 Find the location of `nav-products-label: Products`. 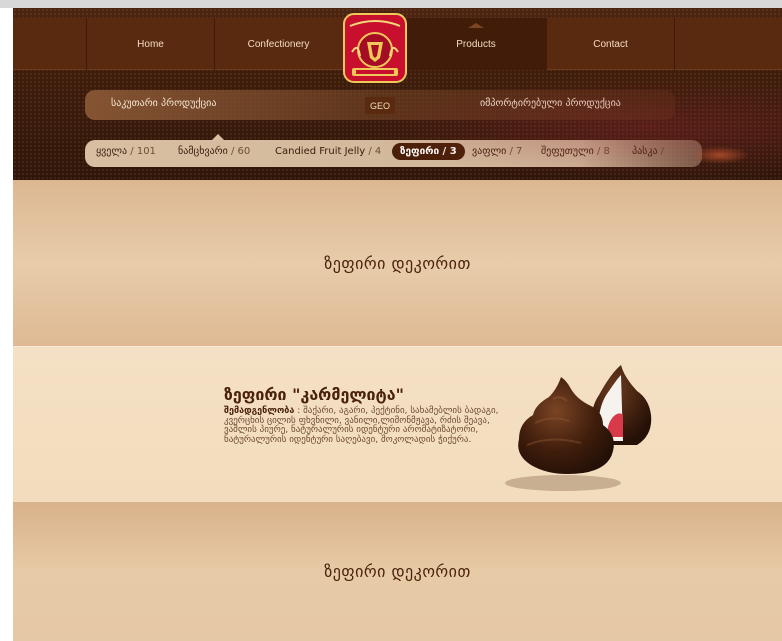

nav-products-label: Products is located at coordinates (476, 44).